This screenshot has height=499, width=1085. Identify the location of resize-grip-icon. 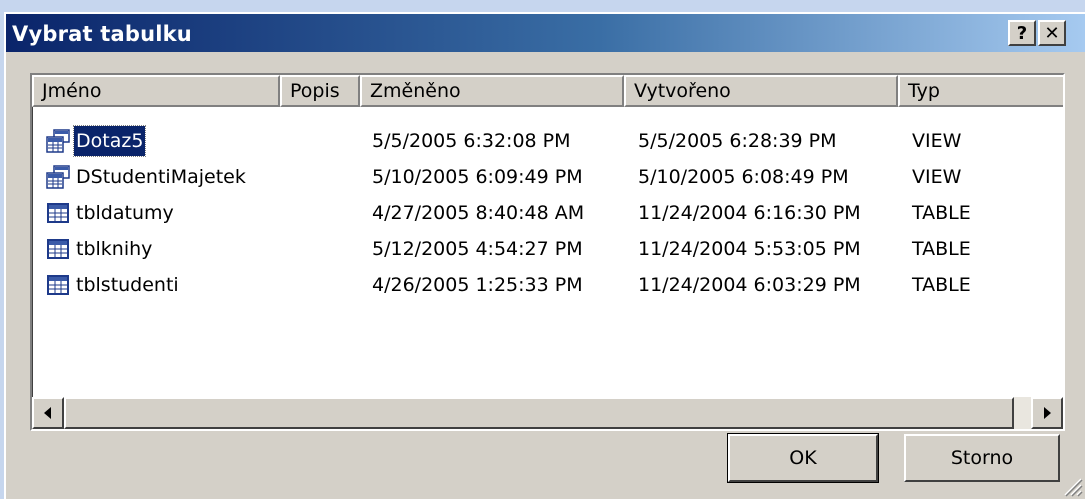
(1071, 485).